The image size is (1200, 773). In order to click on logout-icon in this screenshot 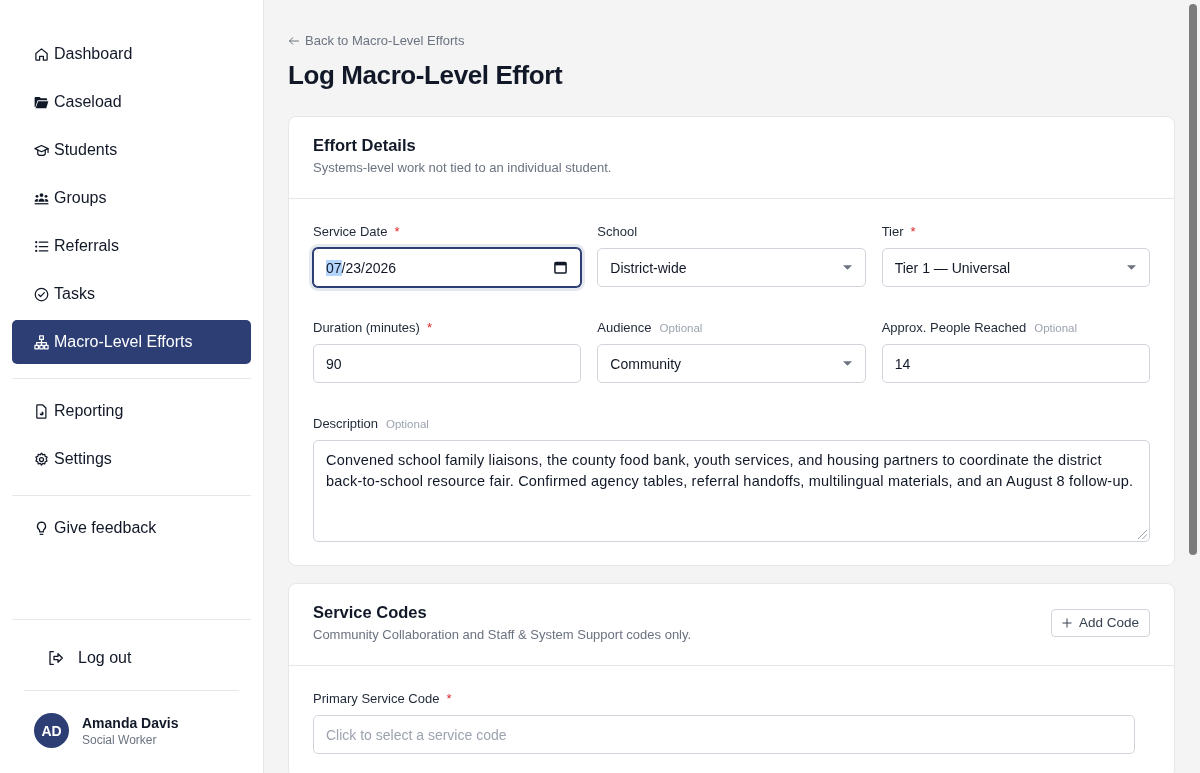, I will do `click(56, 658)`.